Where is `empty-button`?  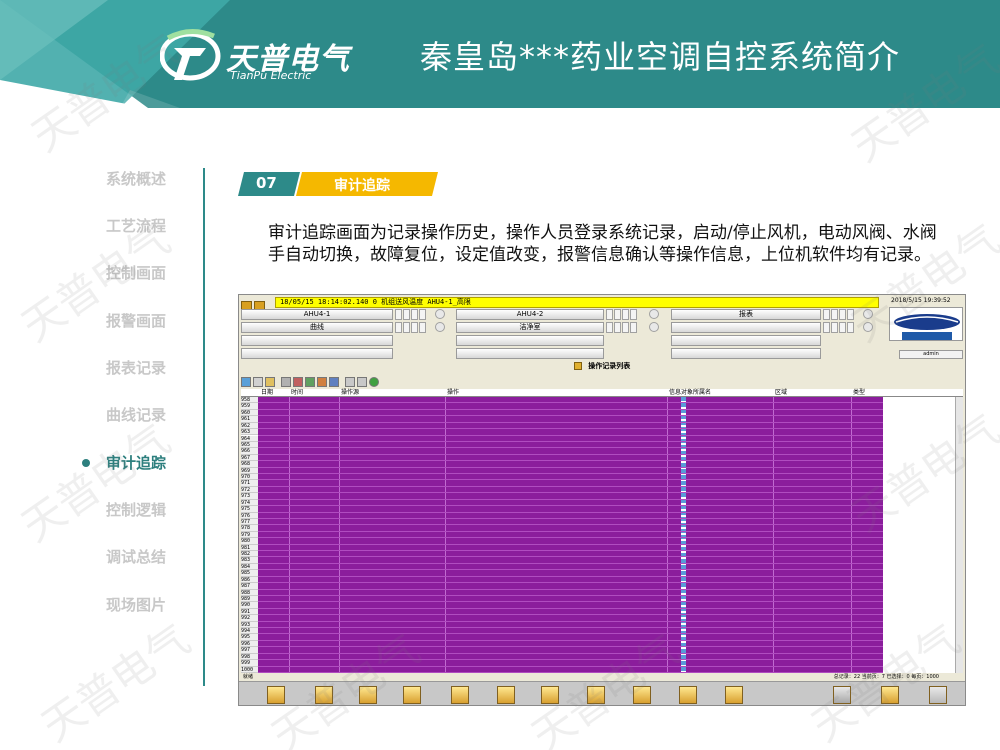 empty-button is located at coordinates (746, 327).